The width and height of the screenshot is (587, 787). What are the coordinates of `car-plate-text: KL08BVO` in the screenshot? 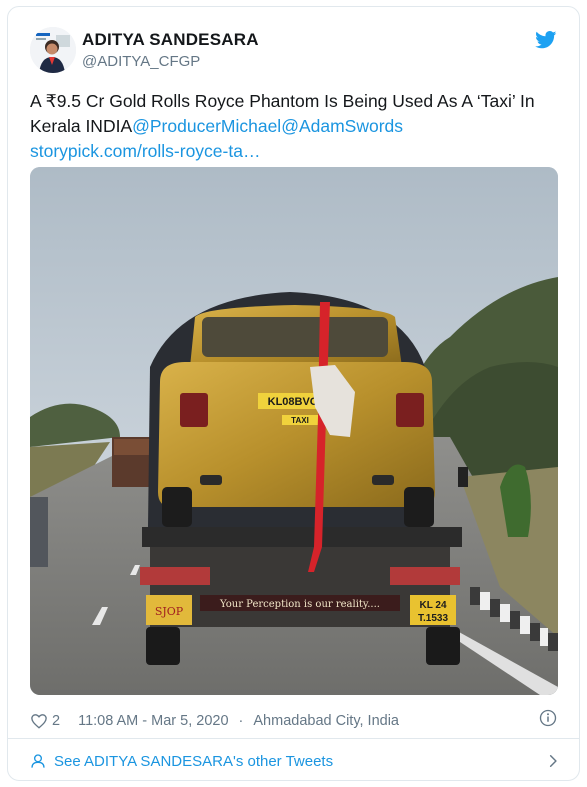 It's located at (293, 402).